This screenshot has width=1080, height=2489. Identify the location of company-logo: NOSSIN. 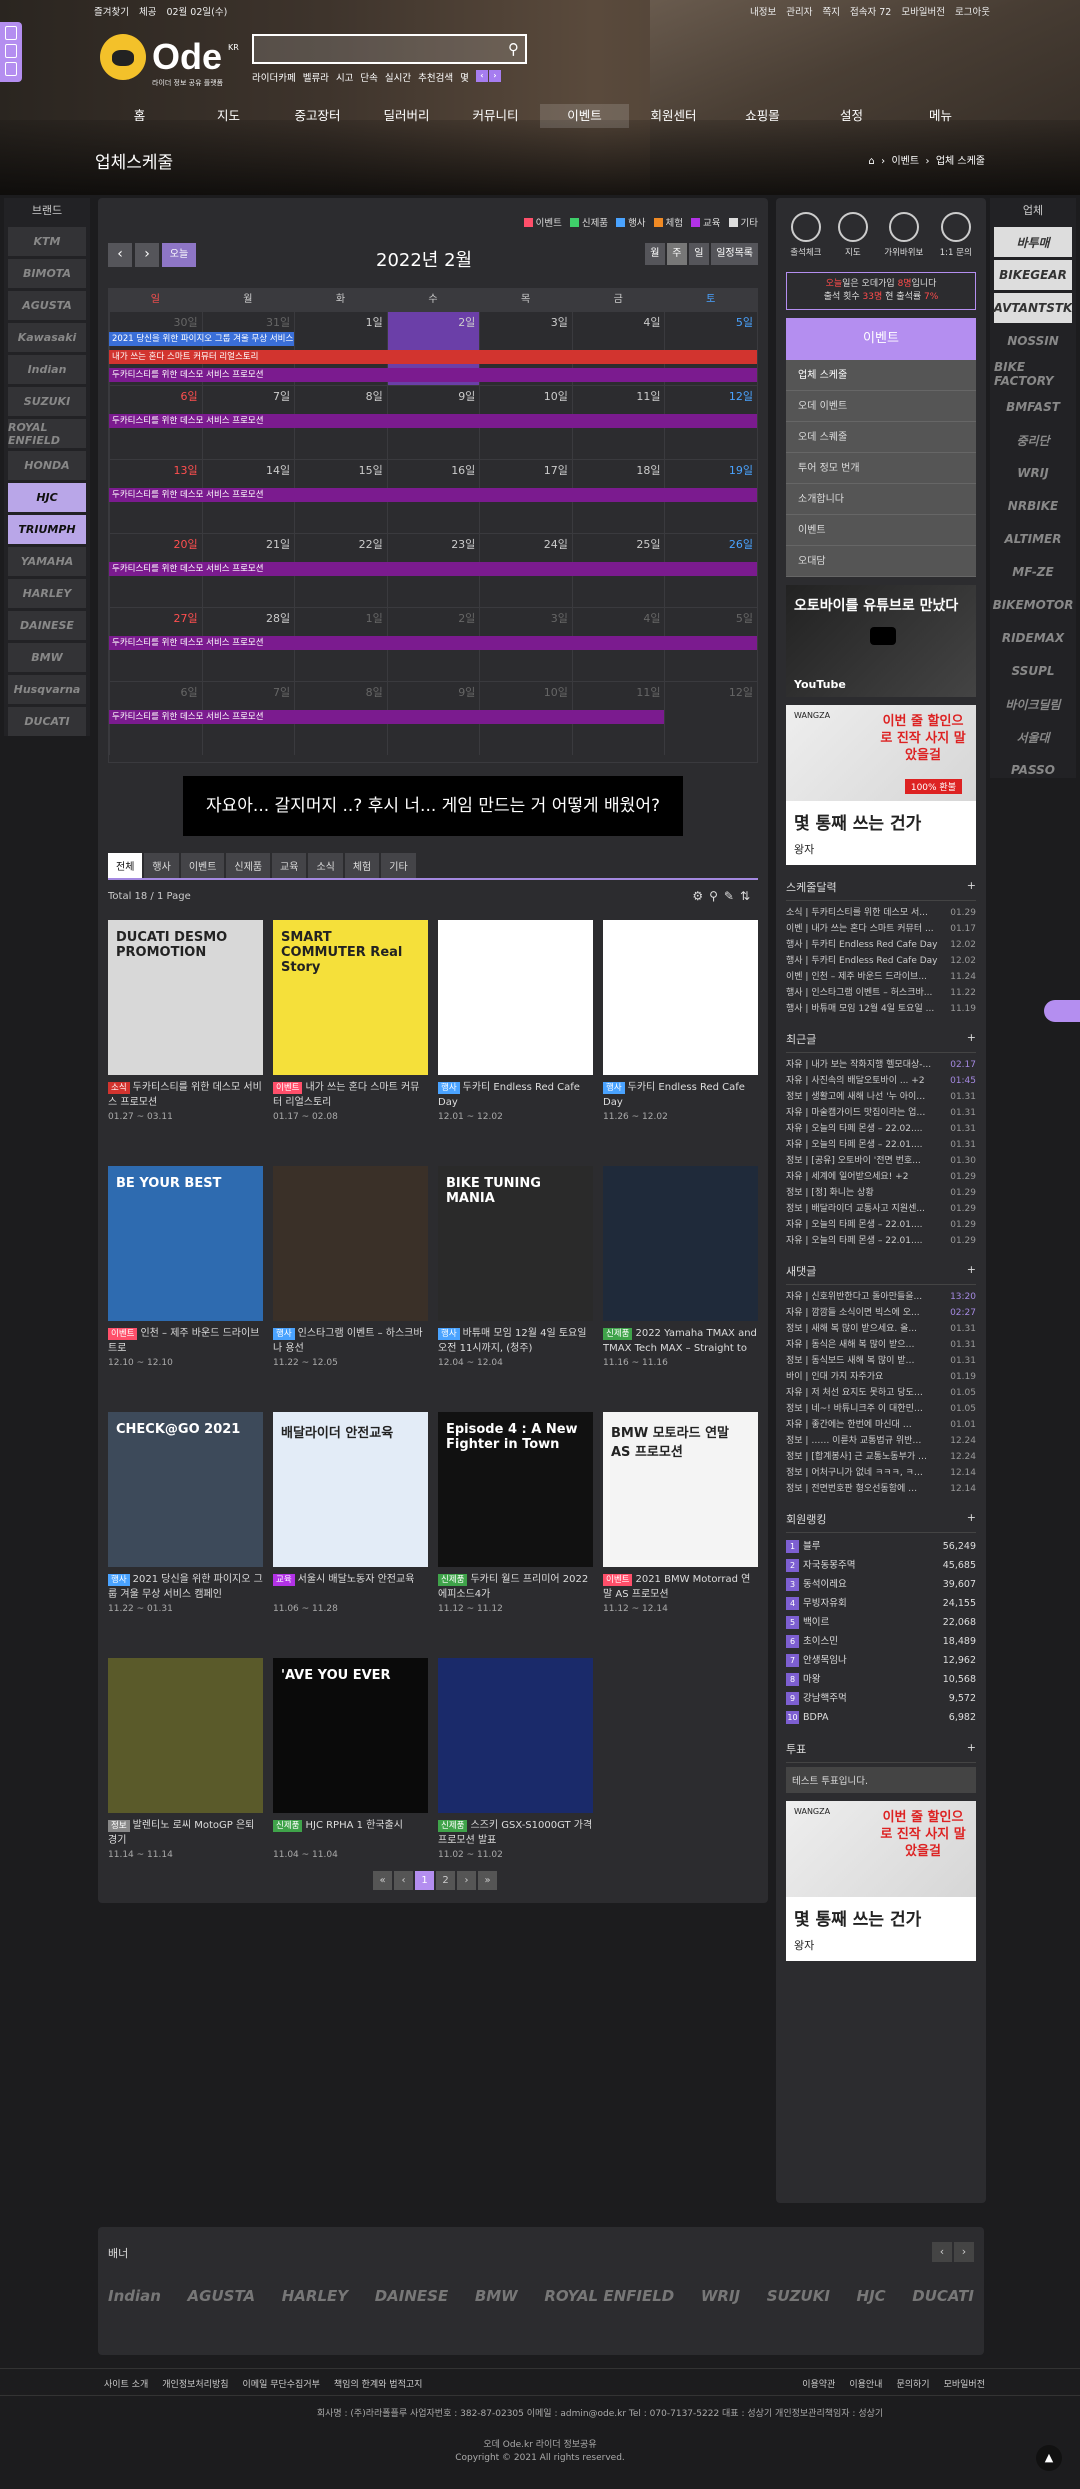
(1033, 341).